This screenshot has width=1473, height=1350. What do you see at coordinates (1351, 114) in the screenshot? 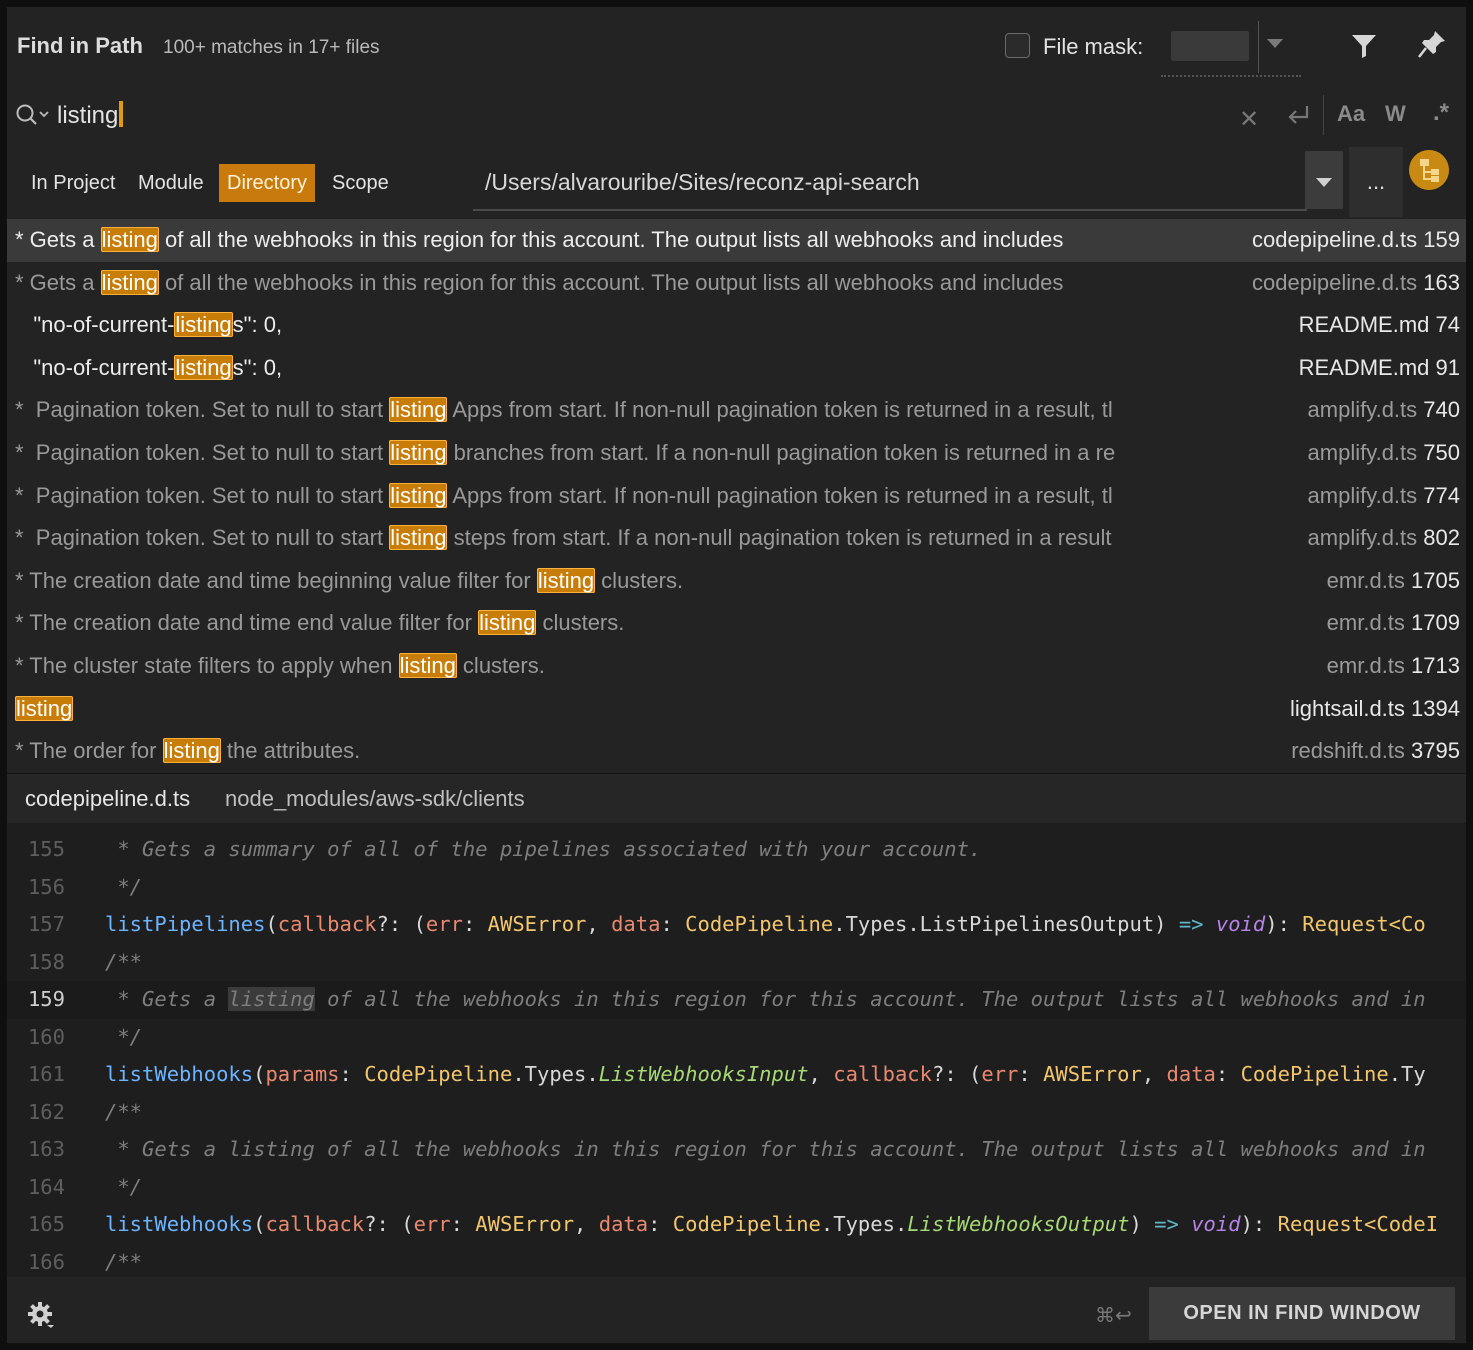
I see `match-case-button: Aa` at bounding box center [1351, 114].